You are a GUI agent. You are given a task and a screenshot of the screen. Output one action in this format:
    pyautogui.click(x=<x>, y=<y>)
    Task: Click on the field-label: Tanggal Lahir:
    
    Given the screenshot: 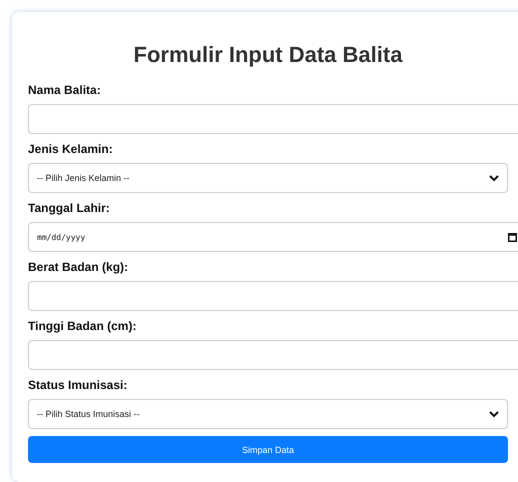 What is the action you would take?
    pyautogui.click(x=69, y=208)
    